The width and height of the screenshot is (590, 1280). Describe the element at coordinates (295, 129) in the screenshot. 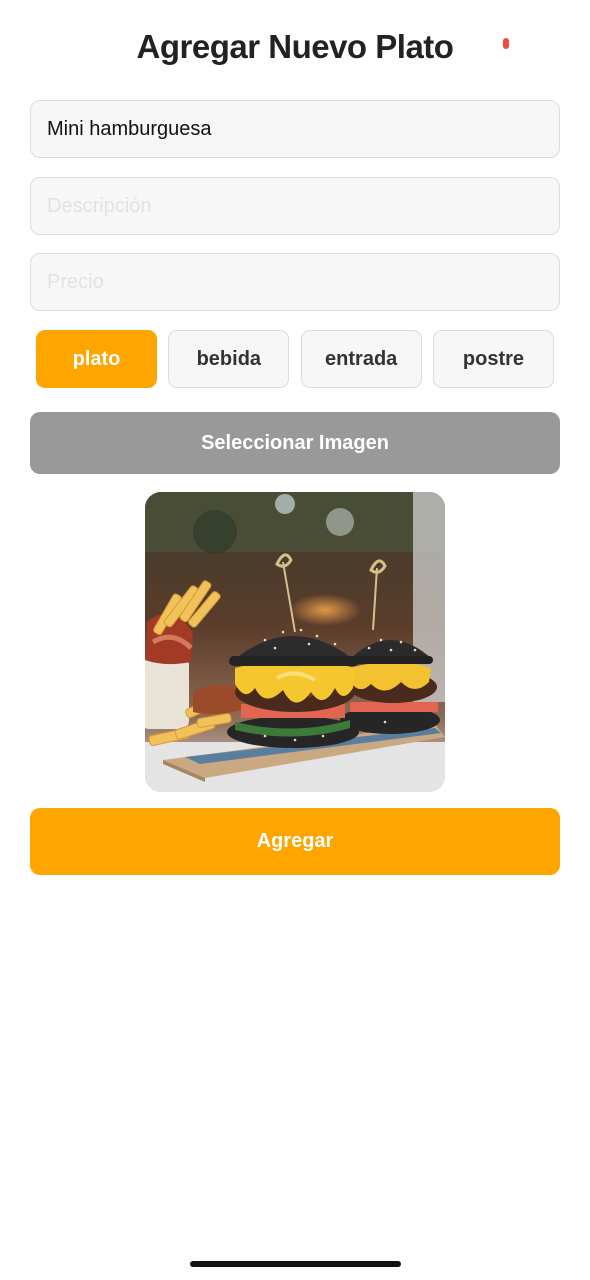

I see `name-input` at that location.